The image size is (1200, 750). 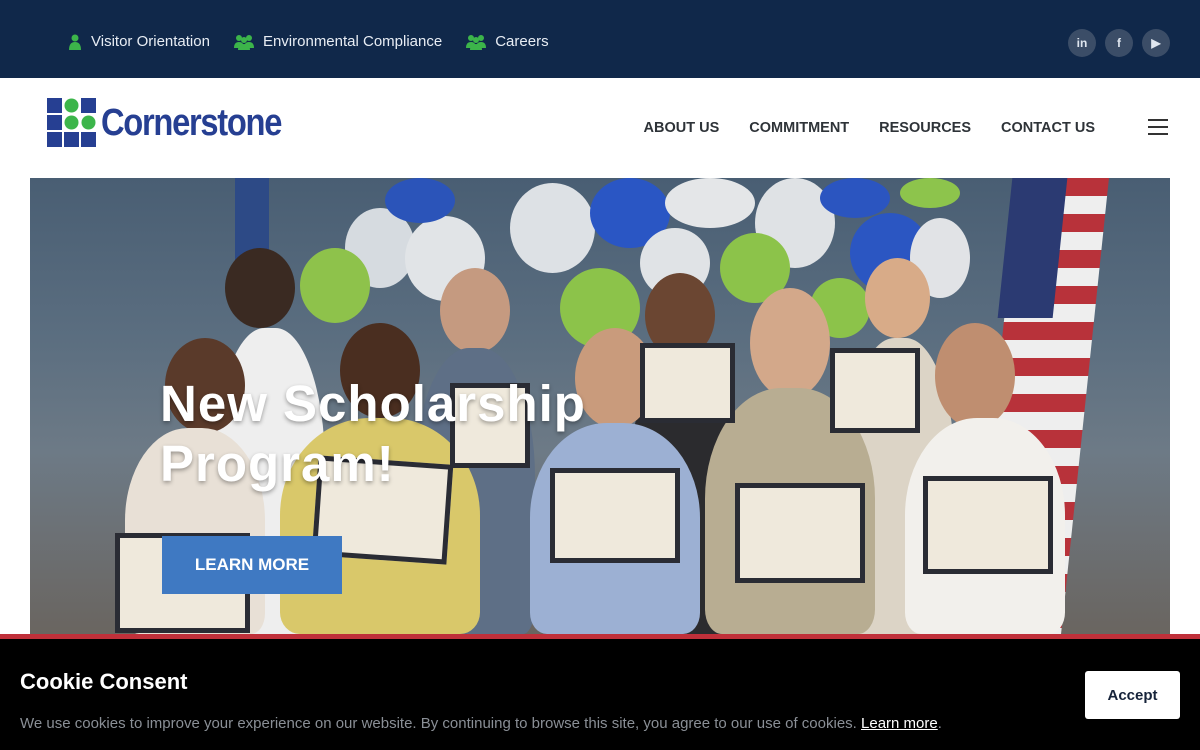 I want to click on hamburger-menu-icon, so click(x=1158, y=127).